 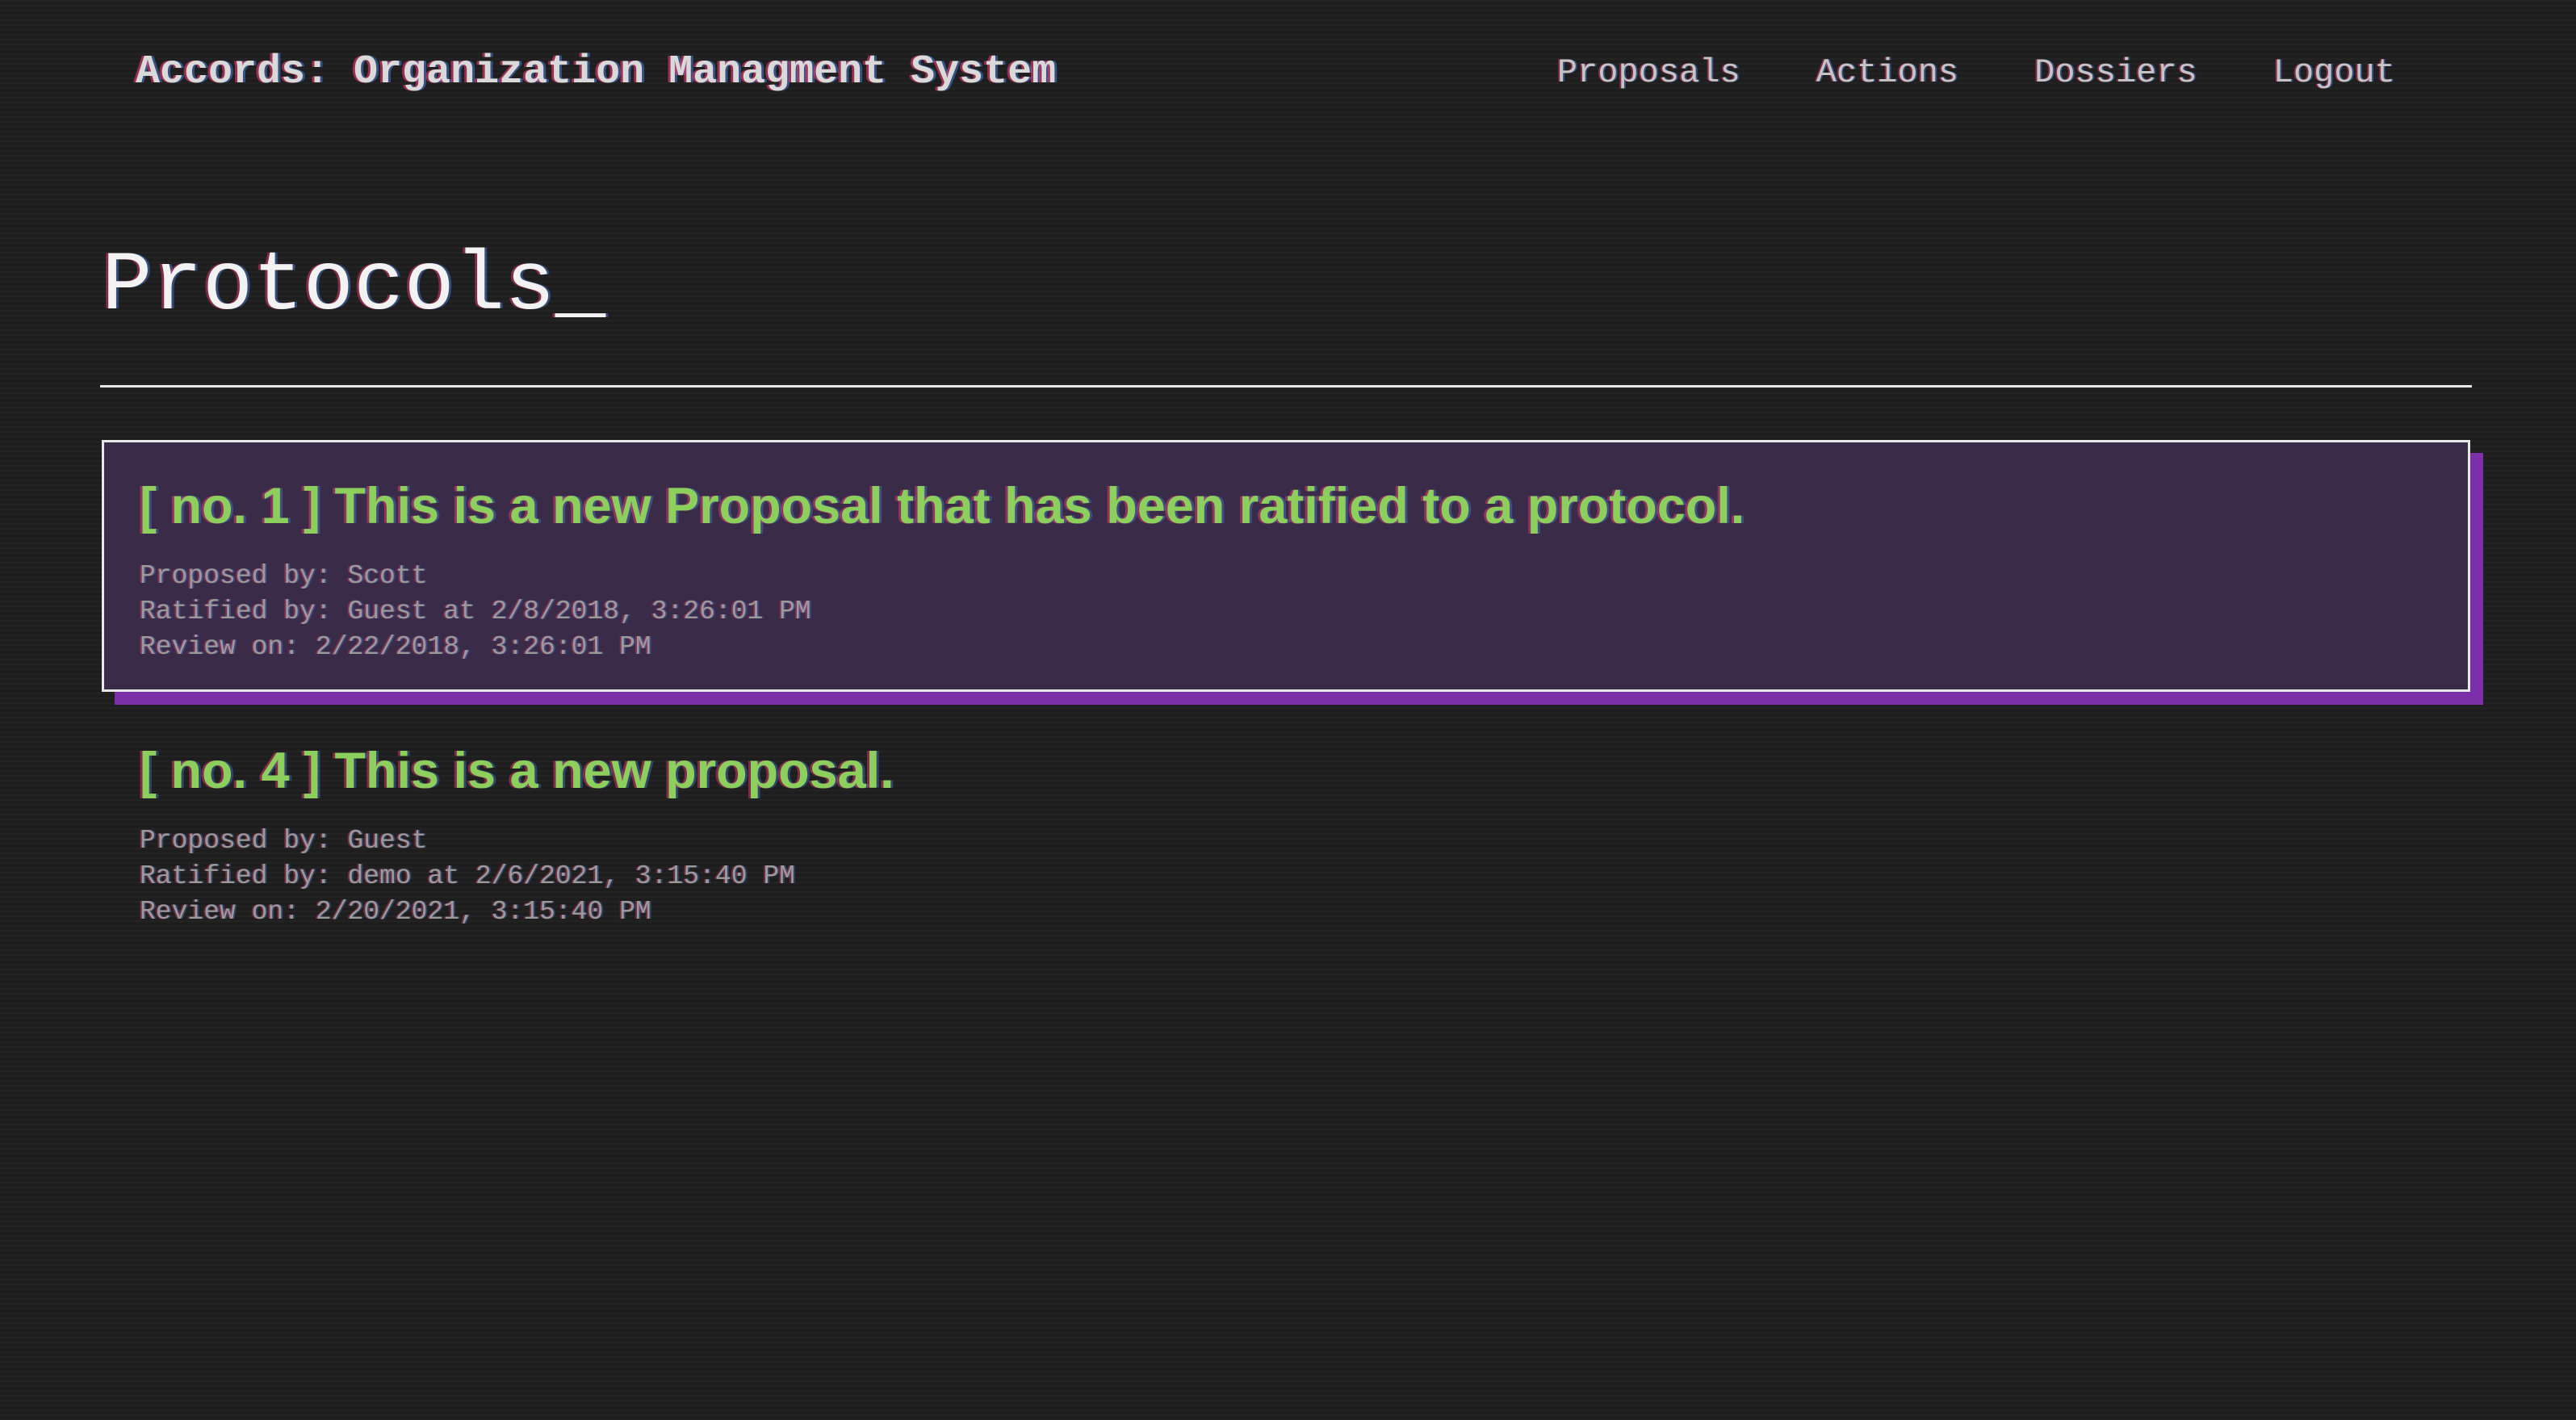 I want to click on nav-proposals-link: Proposals, so click(x=1649, y=72).